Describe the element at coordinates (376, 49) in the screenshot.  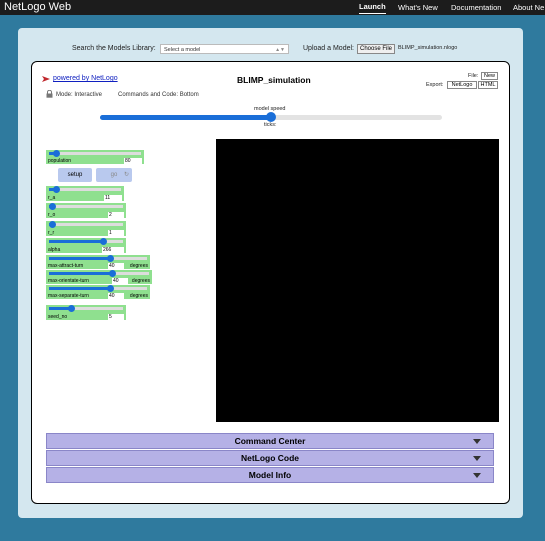
I see `choose-file-button: Choose File` at that location.